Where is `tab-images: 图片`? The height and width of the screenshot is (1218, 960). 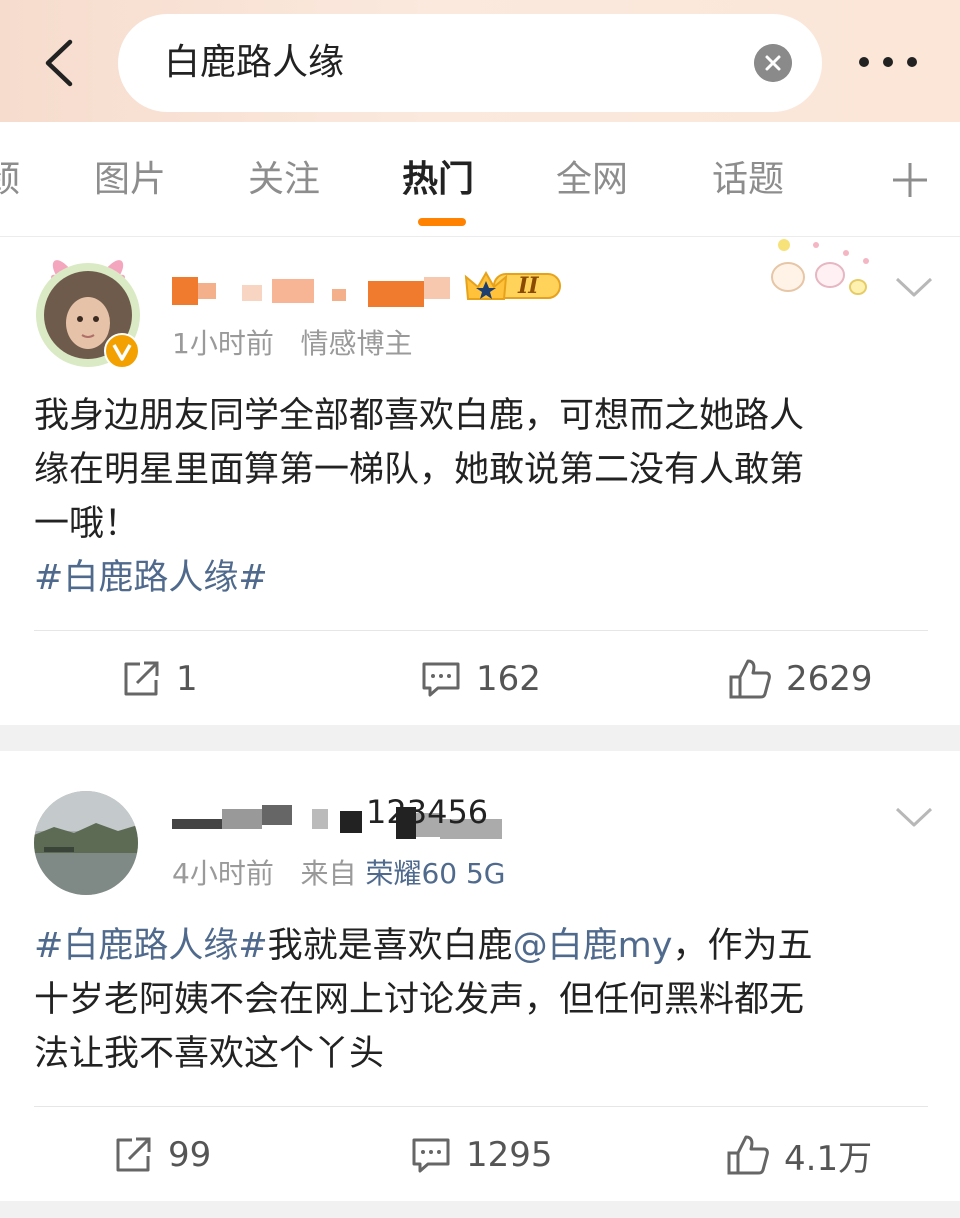 tab-images: 图片 is located at coordinates (130, 180).